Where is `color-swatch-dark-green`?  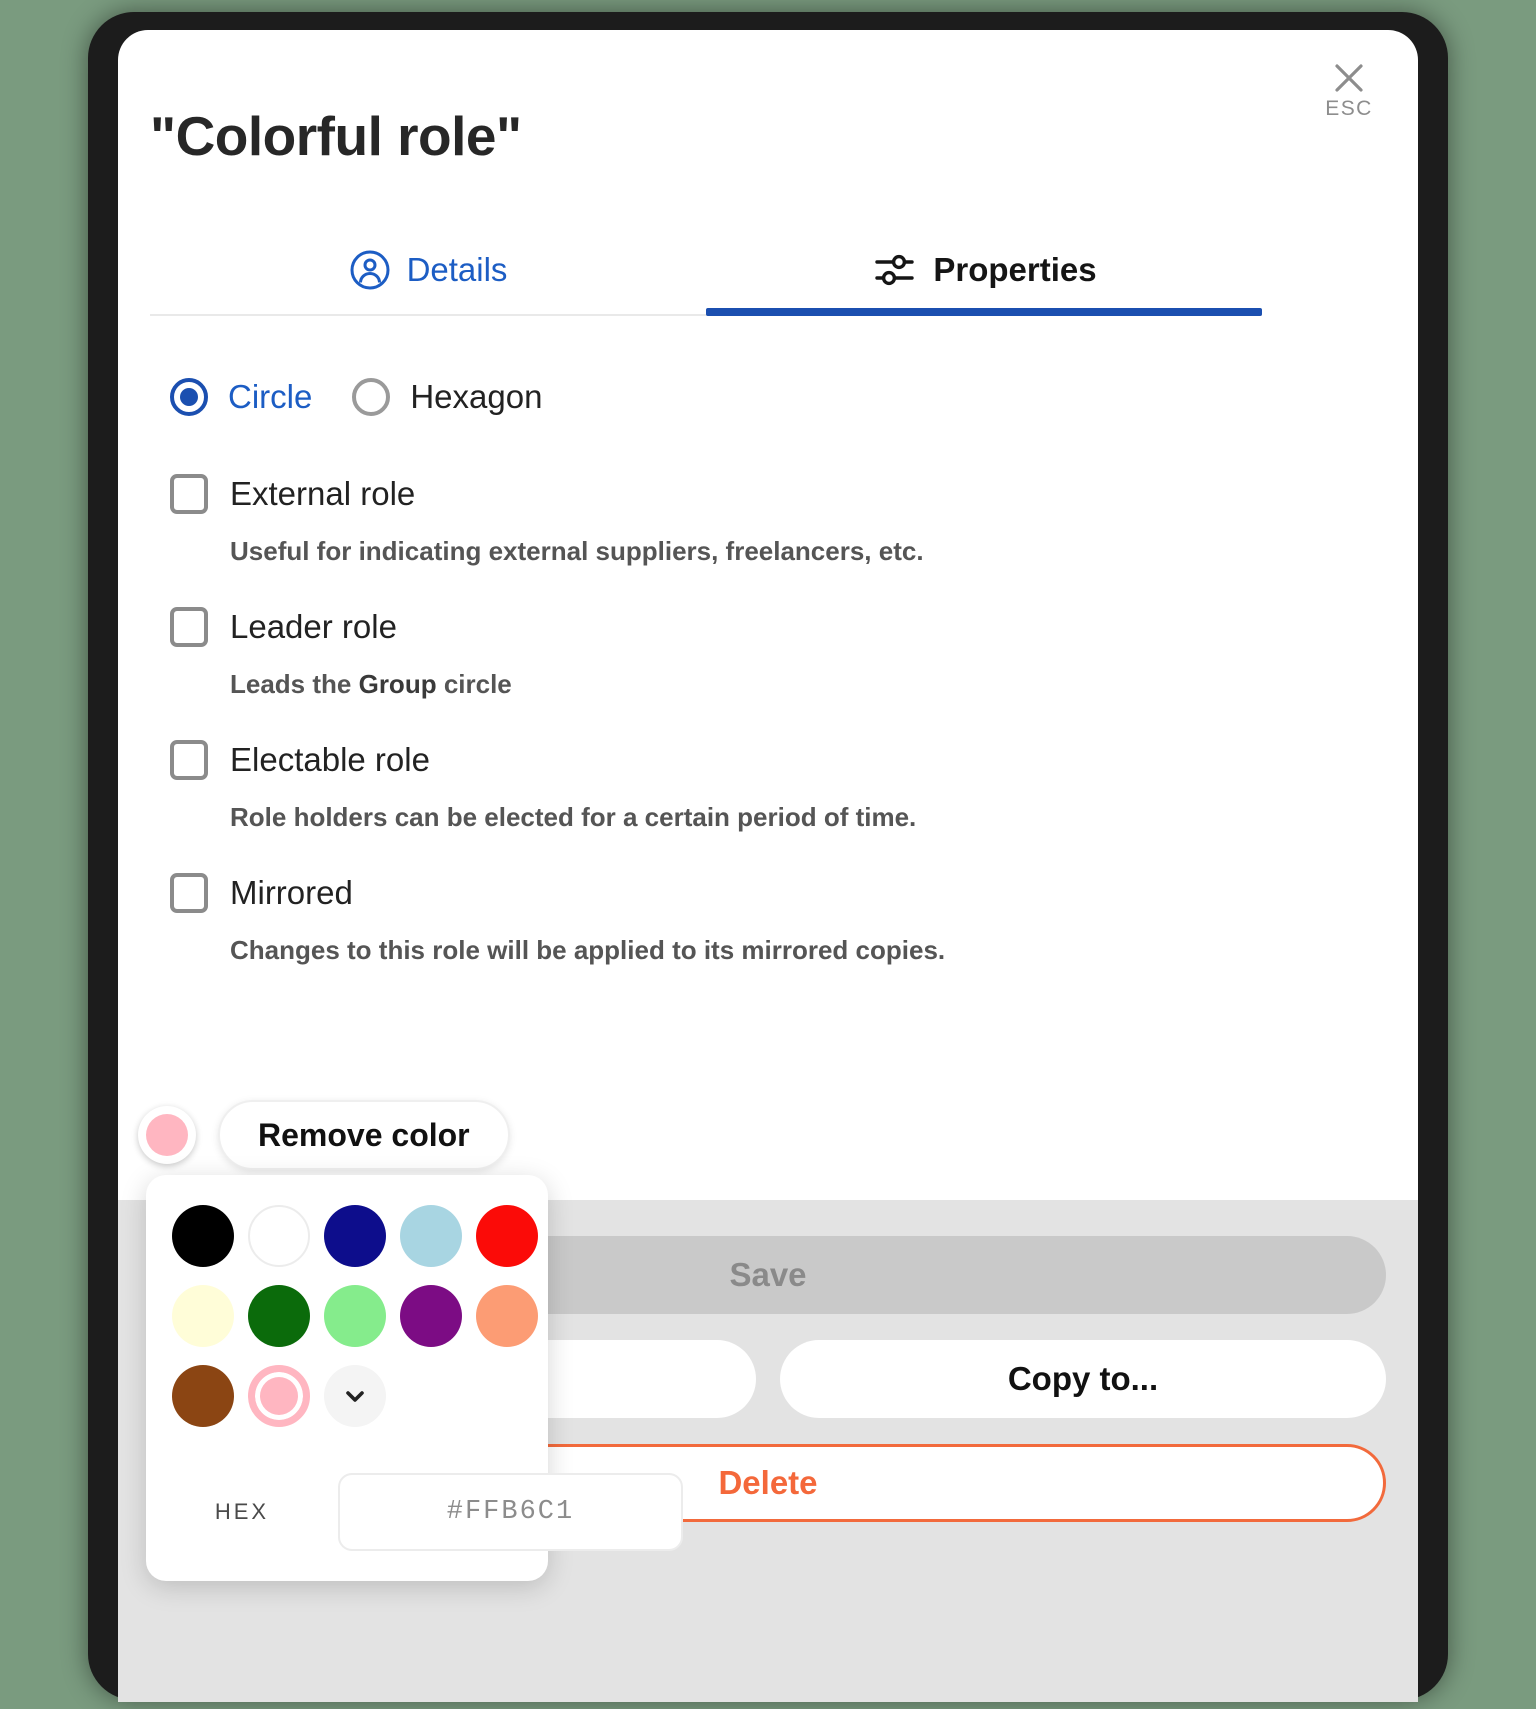
color-swatch-dark-green is located at coordinates (279, 1316).